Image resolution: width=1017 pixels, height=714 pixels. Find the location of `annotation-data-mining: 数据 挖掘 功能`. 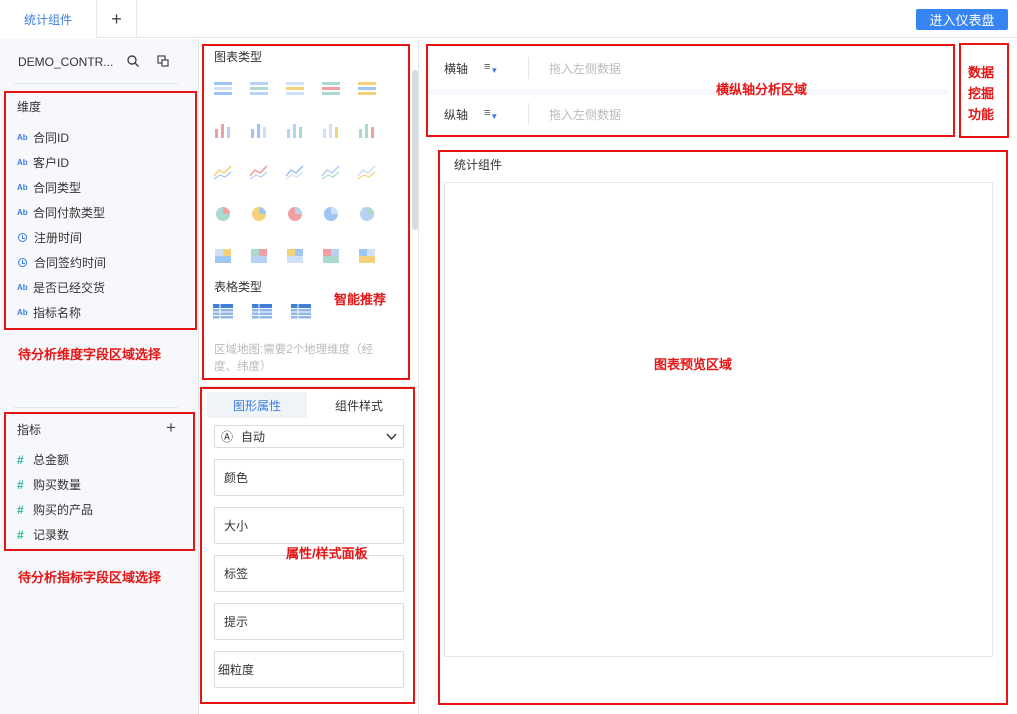

annotation-data-mining: 数据 挖掘 功能 is located at coordinates (985, 93).